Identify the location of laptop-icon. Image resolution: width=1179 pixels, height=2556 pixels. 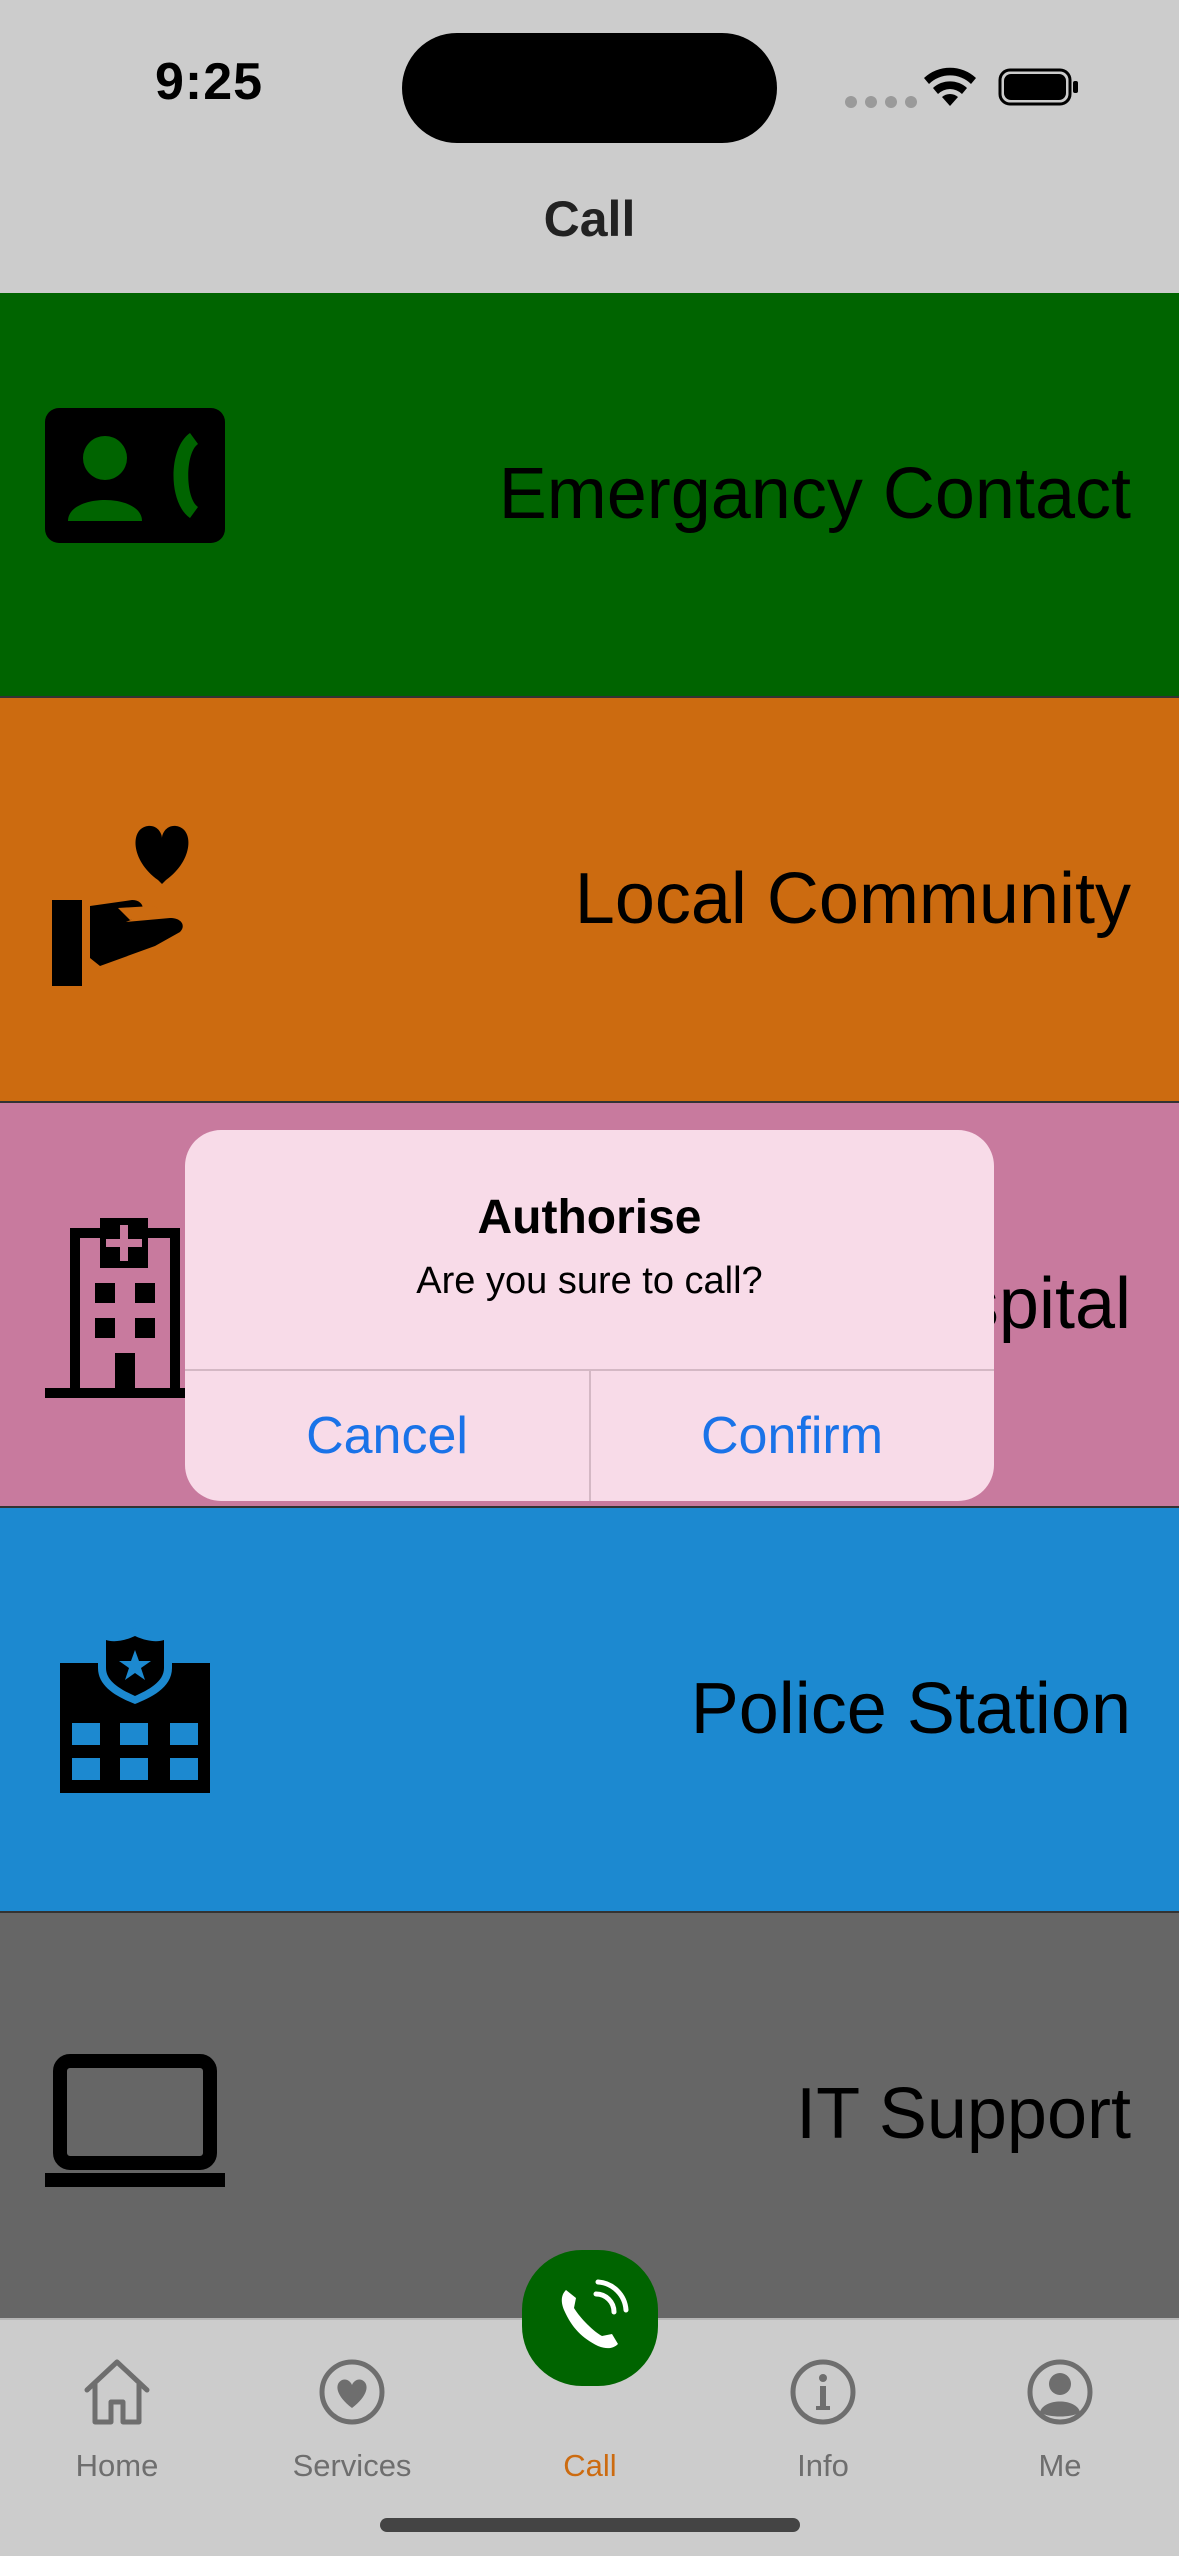
(135, 2120).